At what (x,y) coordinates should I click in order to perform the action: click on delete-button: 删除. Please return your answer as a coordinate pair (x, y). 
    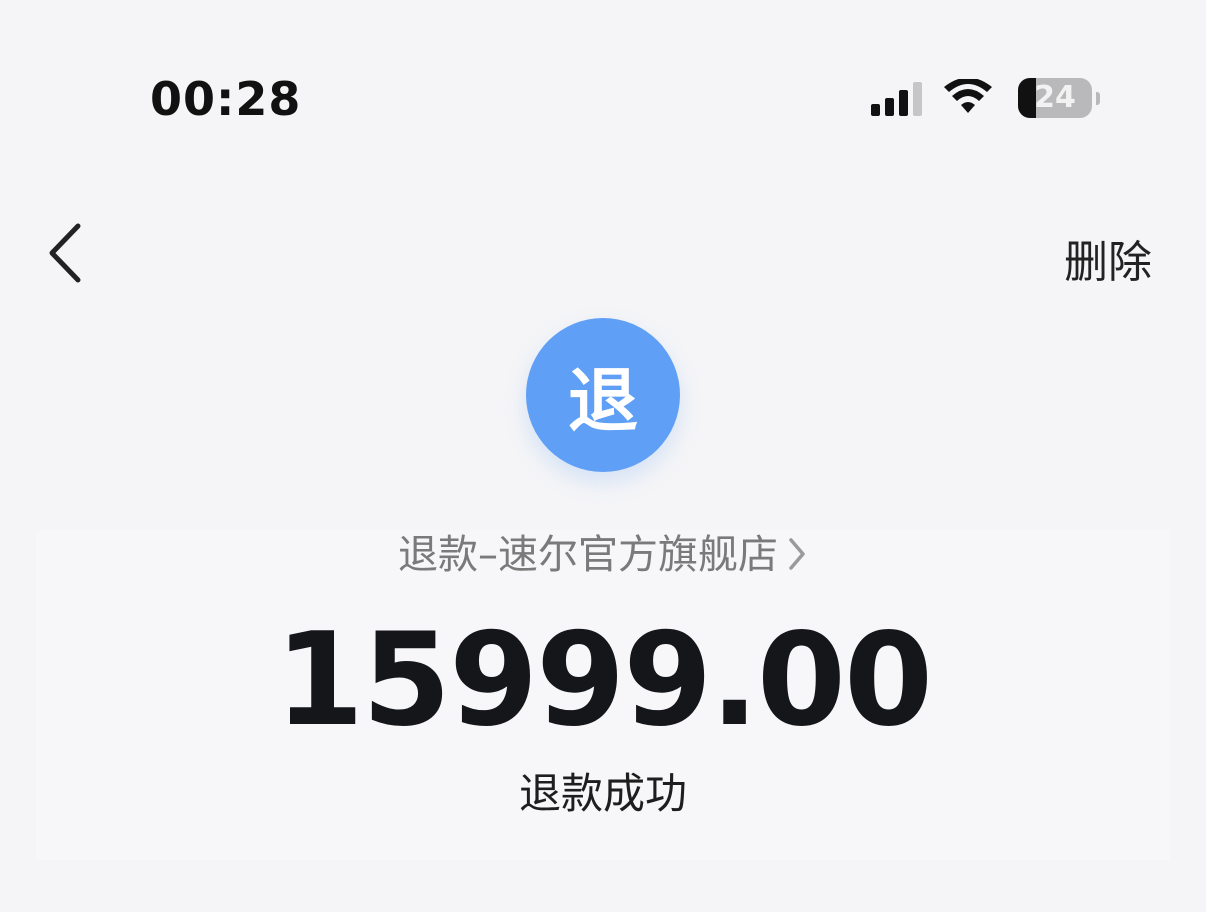
    Looking at the image, I should click on (1108, 258).